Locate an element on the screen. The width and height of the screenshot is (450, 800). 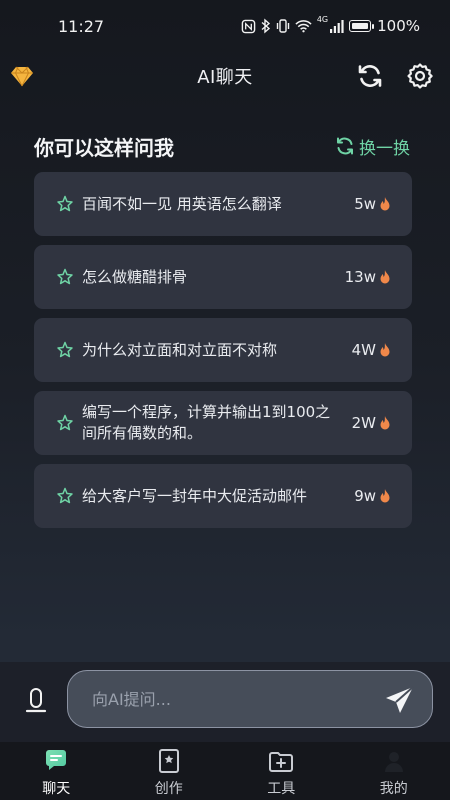
bluetooth-icon is located at coordinates (265, 26).